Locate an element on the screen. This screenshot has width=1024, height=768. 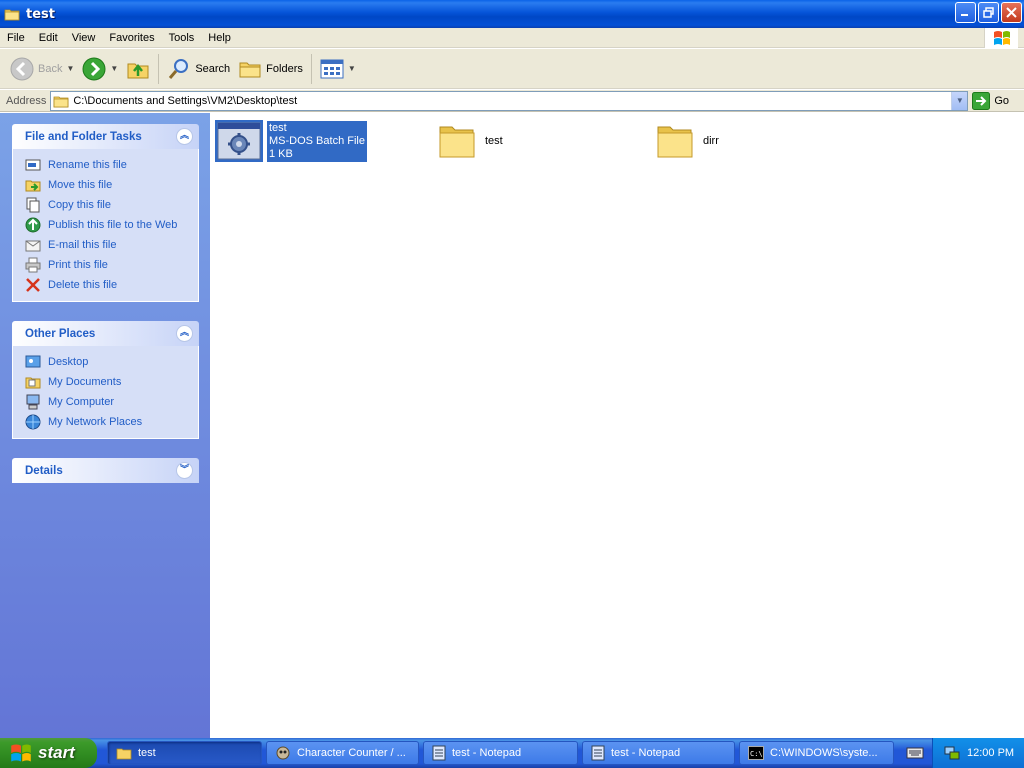
task-copy: Copy this file is located at coordinates (111, 205).